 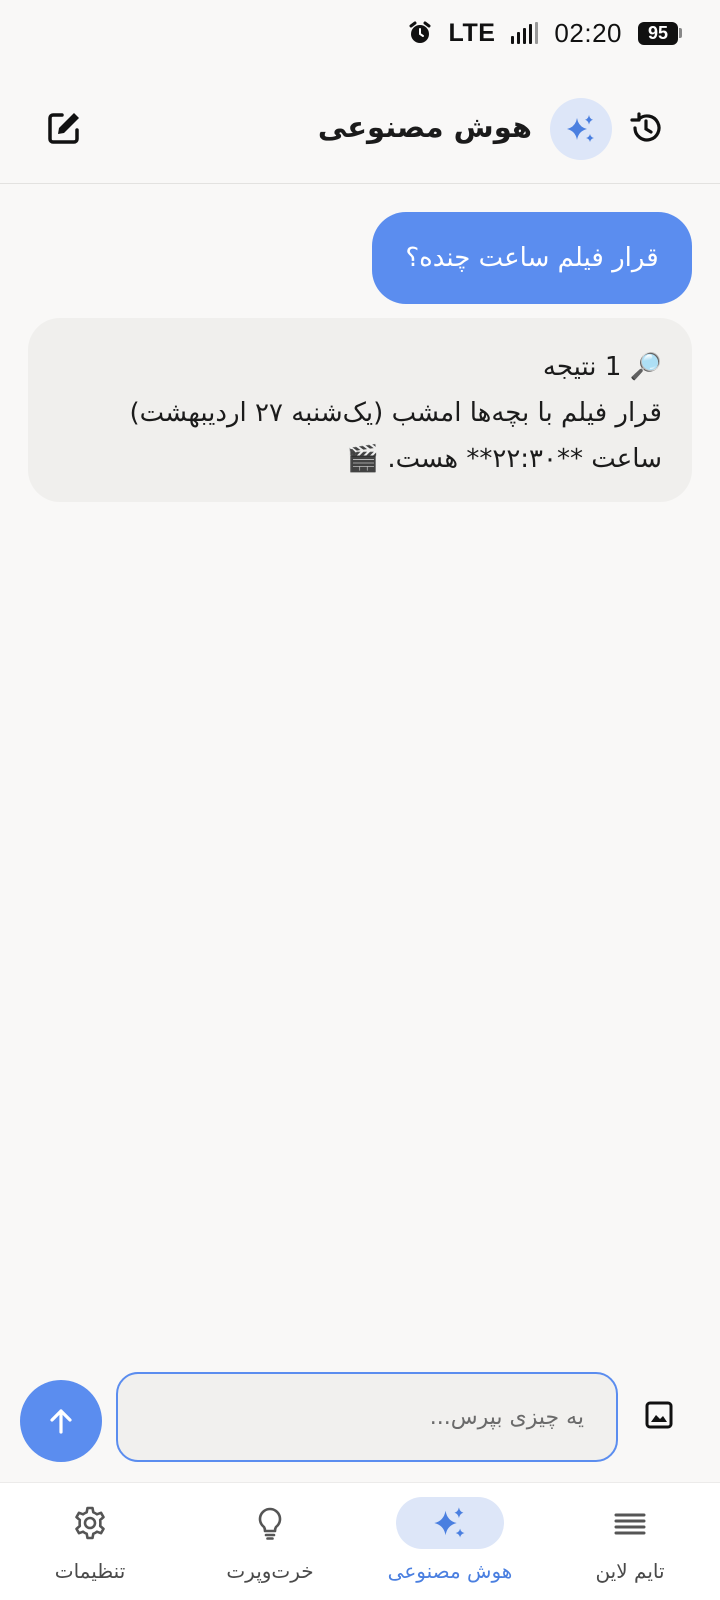 I want to click on nav-item-misc: خرت‌وپرت, so click(x=270, y=1541).